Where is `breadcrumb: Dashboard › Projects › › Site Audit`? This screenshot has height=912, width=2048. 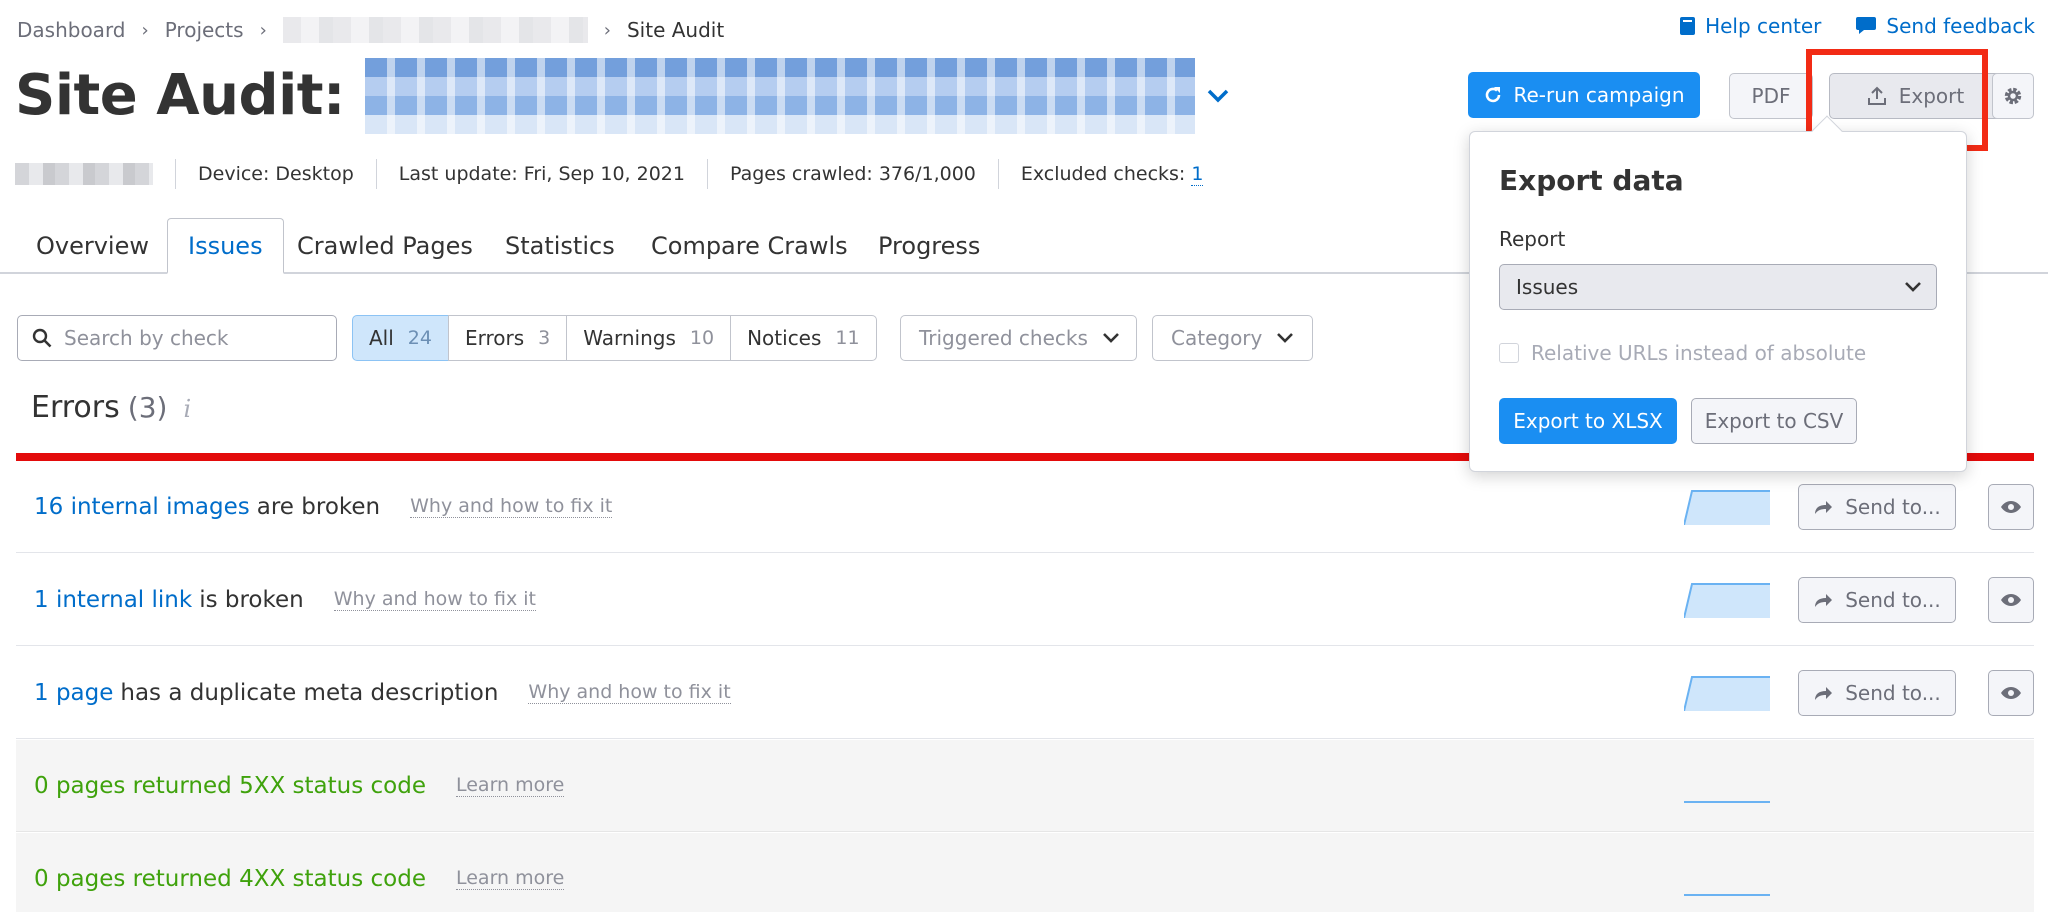
breadcrumb: Dashboard › Projects › › Site Audit is located at coordinates (370, 30).